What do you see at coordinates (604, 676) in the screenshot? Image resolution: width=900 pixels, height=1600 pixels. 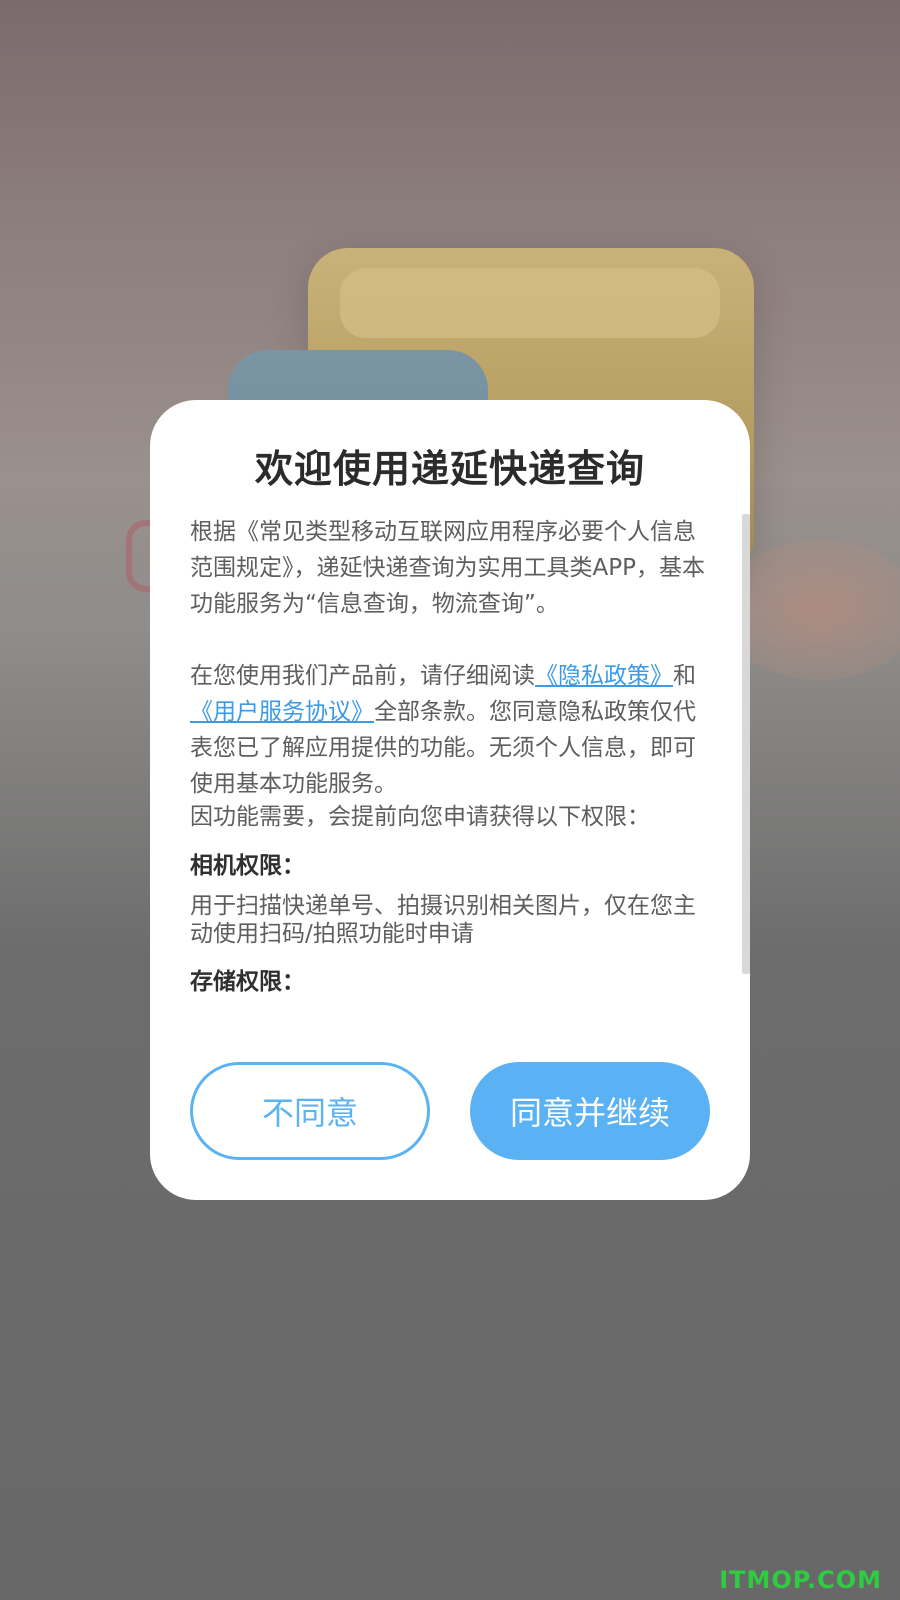 I see `privacy-policy-link: 《隐私政策》` at bounding box center [604, 676].